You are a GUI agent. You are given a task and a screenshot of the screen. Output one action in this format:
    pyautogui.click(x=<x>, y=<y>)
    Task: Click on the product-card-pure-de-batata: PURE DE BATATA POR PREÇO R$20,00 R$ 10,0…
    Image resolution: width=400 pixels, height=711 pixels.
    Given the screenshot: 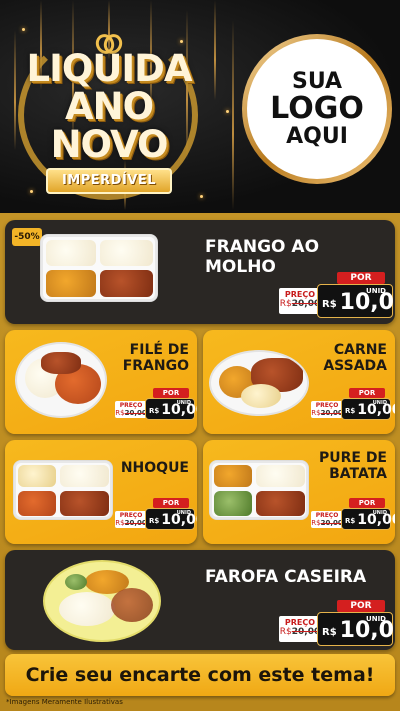 What is the action you would take?
    pyautogui.click(x=299, y=492)
    